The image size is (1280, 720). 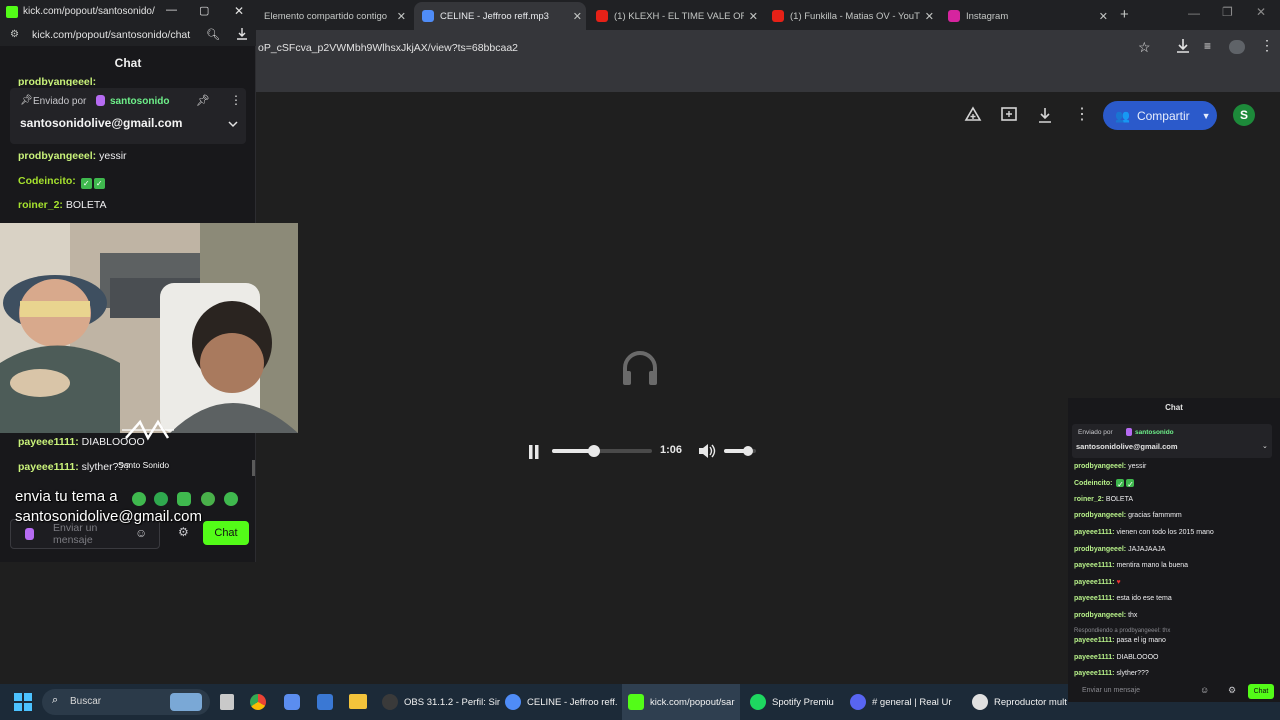 I want to click on overlay-chat-input-bar: Enviar un mensaje ☺ ⚙ Chat, so click(x=1174, y=692).